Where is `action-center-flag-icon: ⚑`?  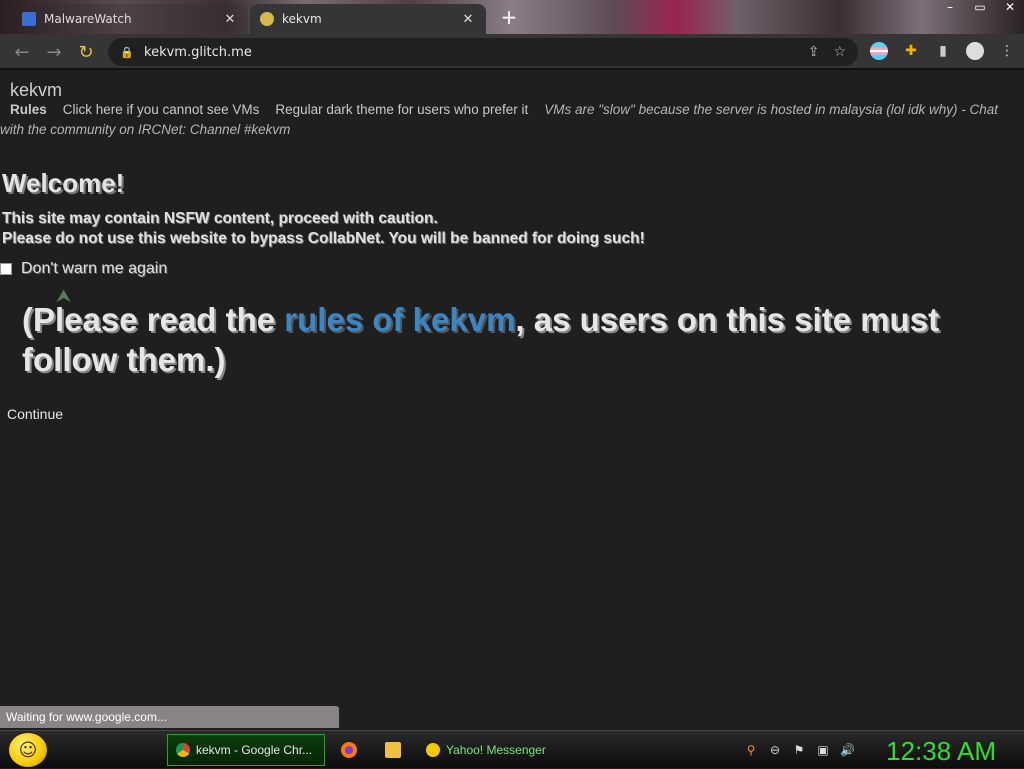 action-center-flag-icon: ⚑ is located at coordinates (799, 750).